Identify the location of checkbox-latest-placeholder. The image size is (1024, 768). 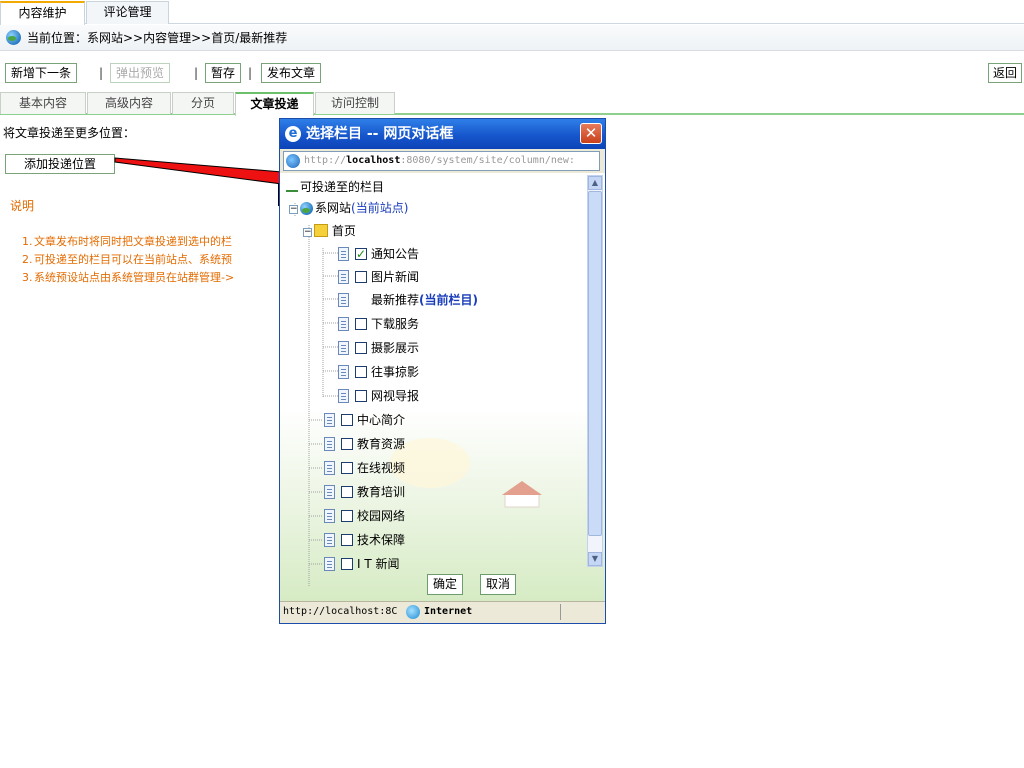
(361, 300).